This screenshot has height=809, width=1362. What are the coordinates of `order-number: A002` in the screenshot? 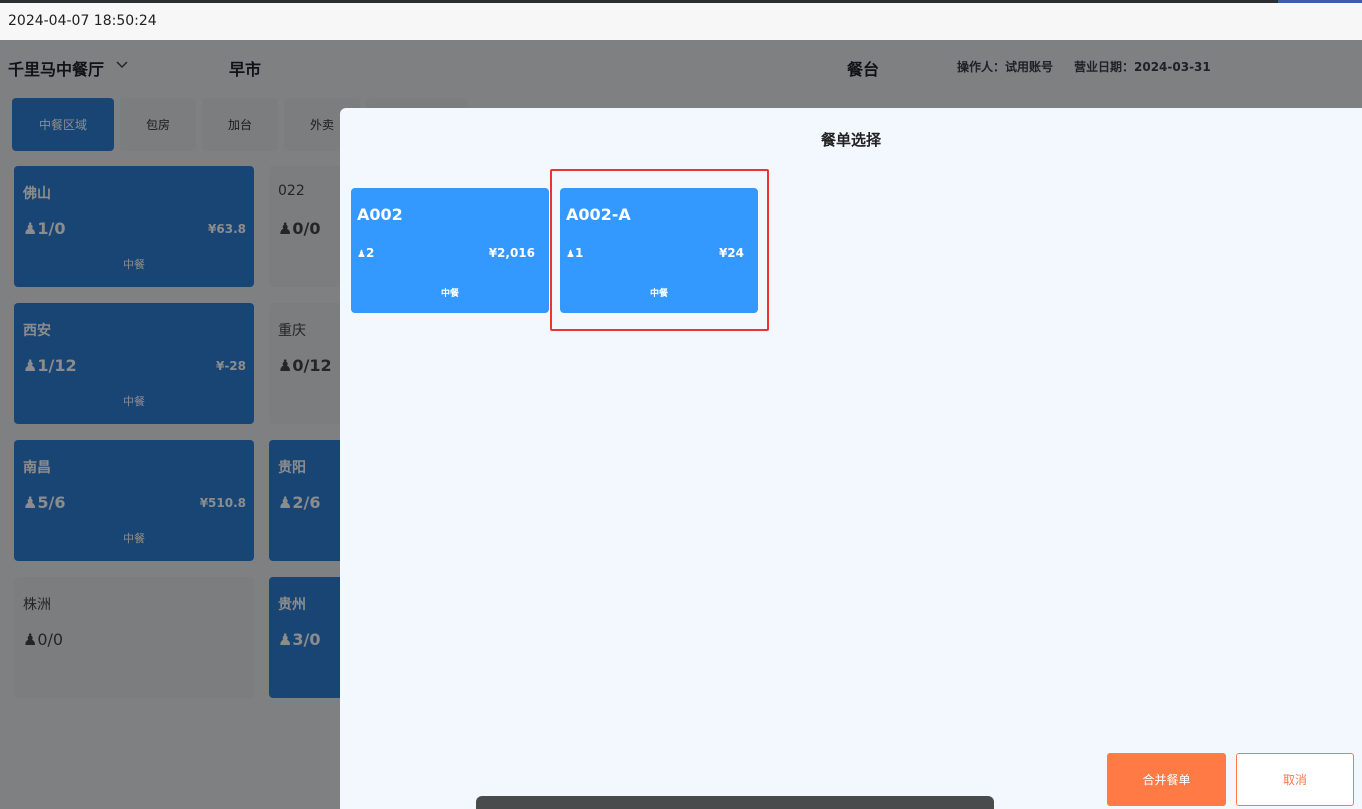 It's located at (380, 214).